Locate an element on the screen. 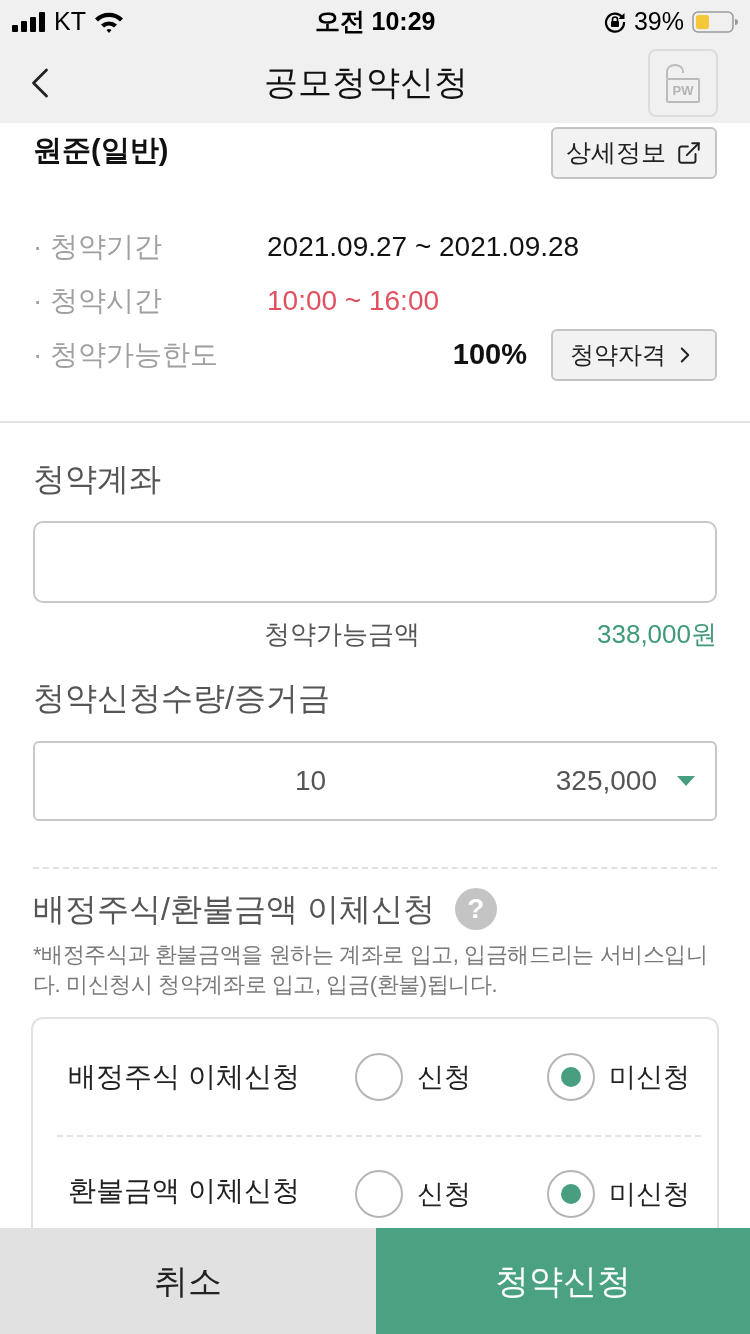 Image resolution: width=750 pixels, height=1334 pixels. quantity-value: 10 is located at coordinates (311, 781).